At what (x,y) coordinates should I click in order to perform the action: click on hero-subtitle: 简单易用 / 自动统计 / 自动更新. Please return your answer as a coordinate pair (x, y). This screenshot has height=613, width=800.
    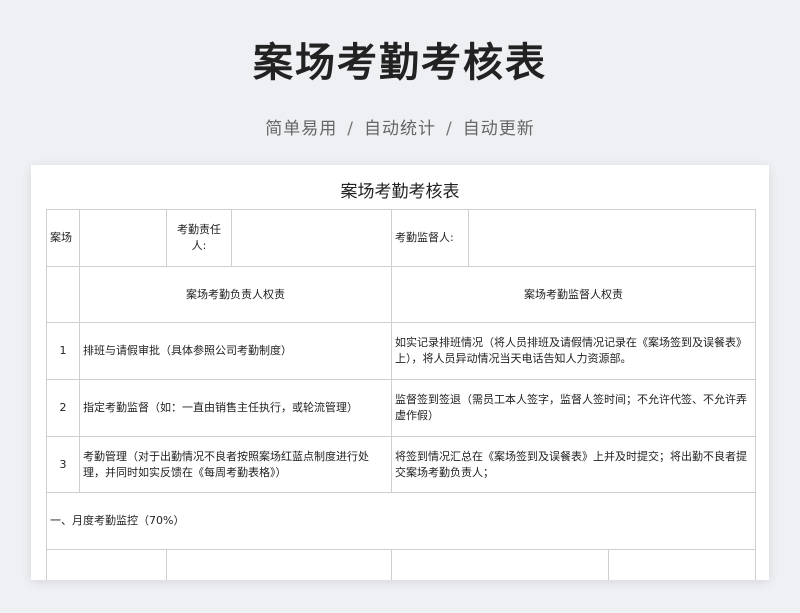
    Looking at the image, I should click on (400, 126).